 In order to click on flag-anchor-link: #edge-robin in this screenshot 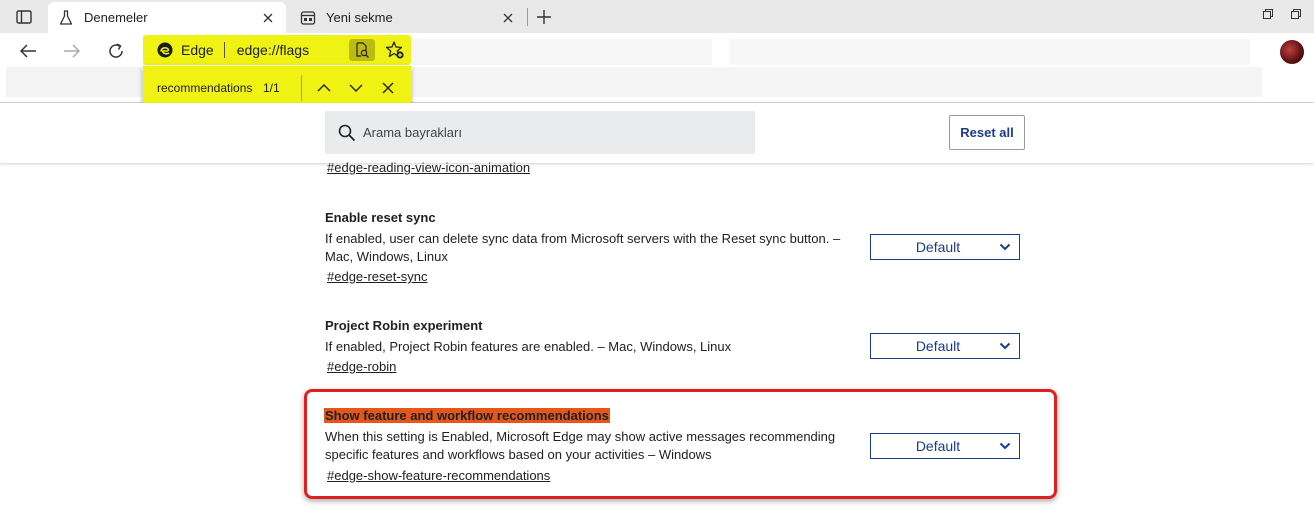, I will do `click(361, 366)`.